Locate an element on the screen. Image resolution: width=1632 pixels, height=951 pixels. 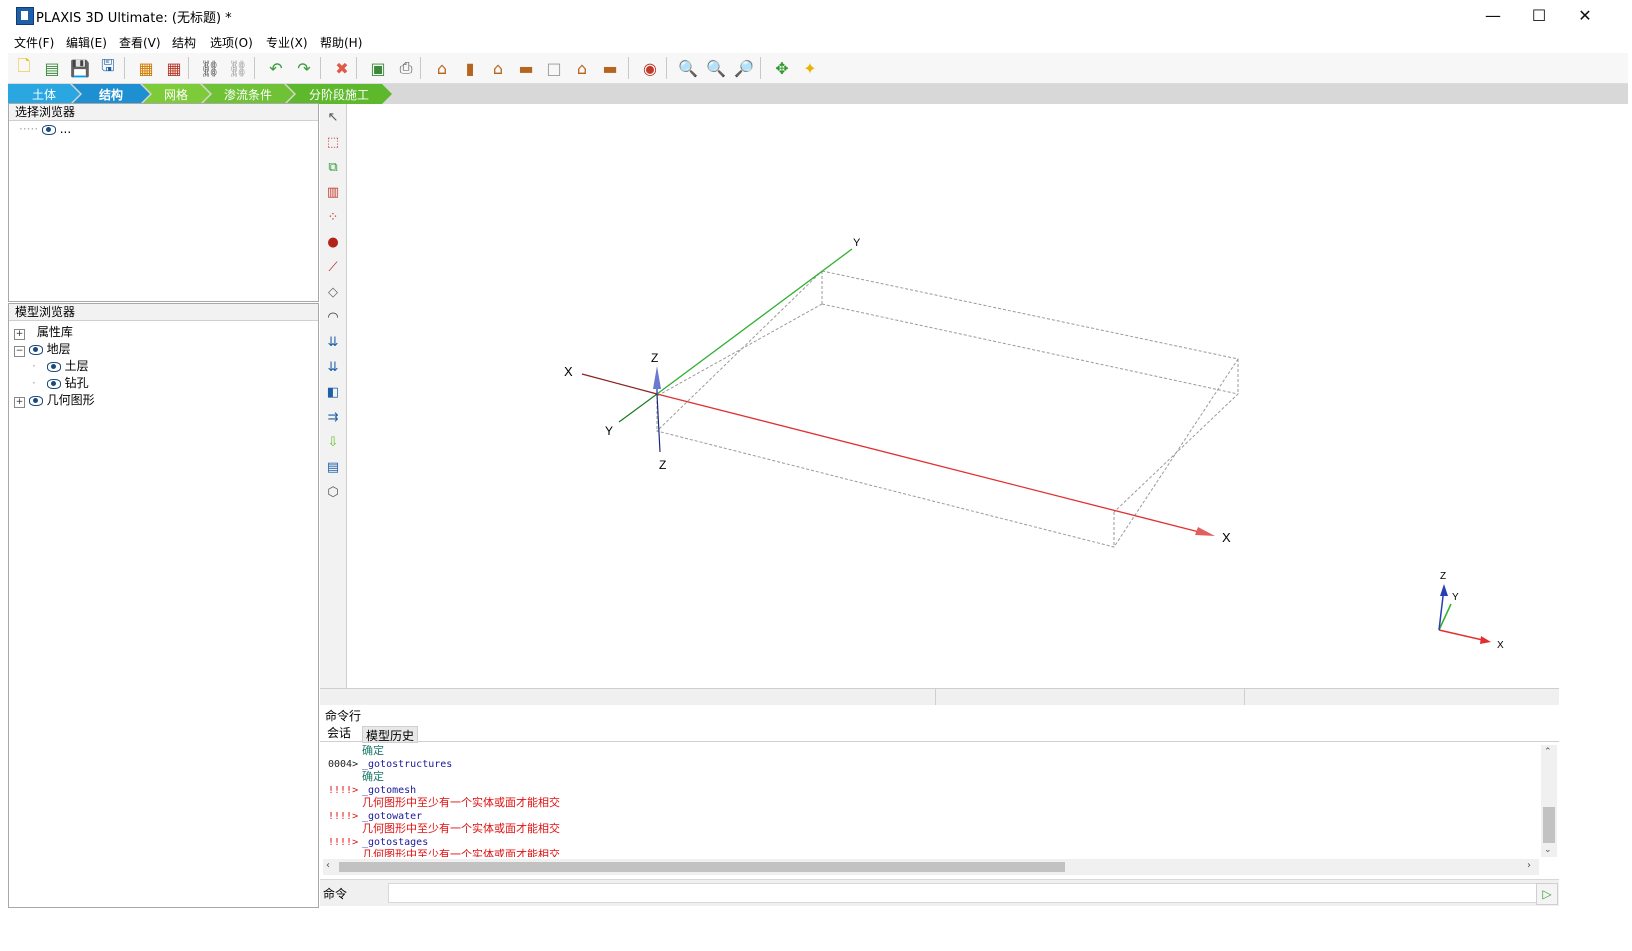
tab-structures: 结构 is located at coordinates (111, 94).